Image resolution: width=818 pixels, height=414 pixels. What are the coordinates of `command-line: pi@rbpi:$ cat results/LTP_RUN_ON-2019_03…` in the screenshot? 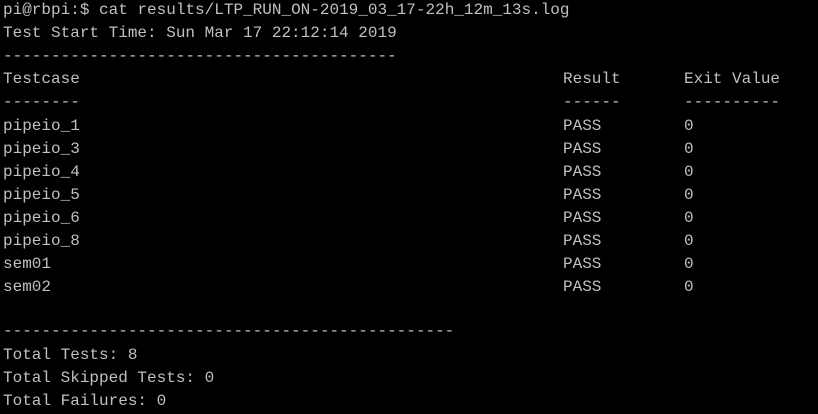 It's located at (286, 11).